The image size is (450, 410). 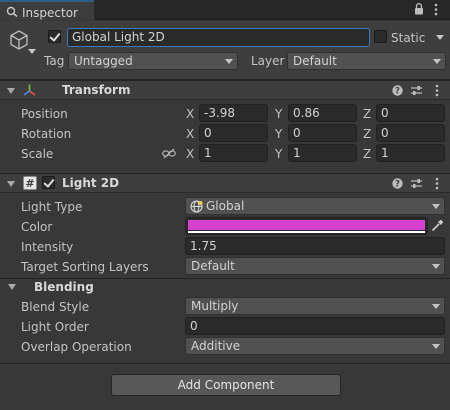 What do you see at coordinates (367, 154) in the screenshot?
I see `scale-z-axis-label: Z` at bounding box center [367, 154].